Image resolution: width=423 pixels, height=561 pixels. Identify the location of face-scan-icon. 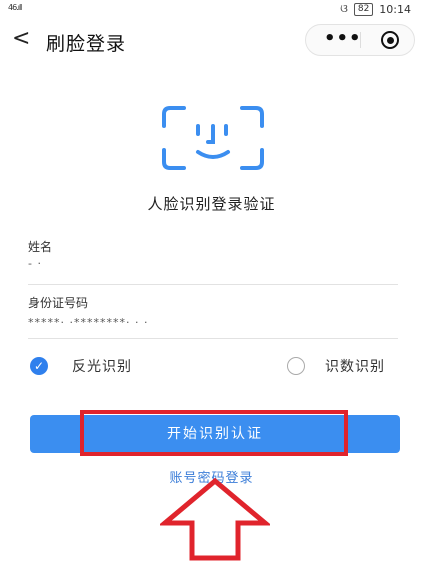
(213, 138).